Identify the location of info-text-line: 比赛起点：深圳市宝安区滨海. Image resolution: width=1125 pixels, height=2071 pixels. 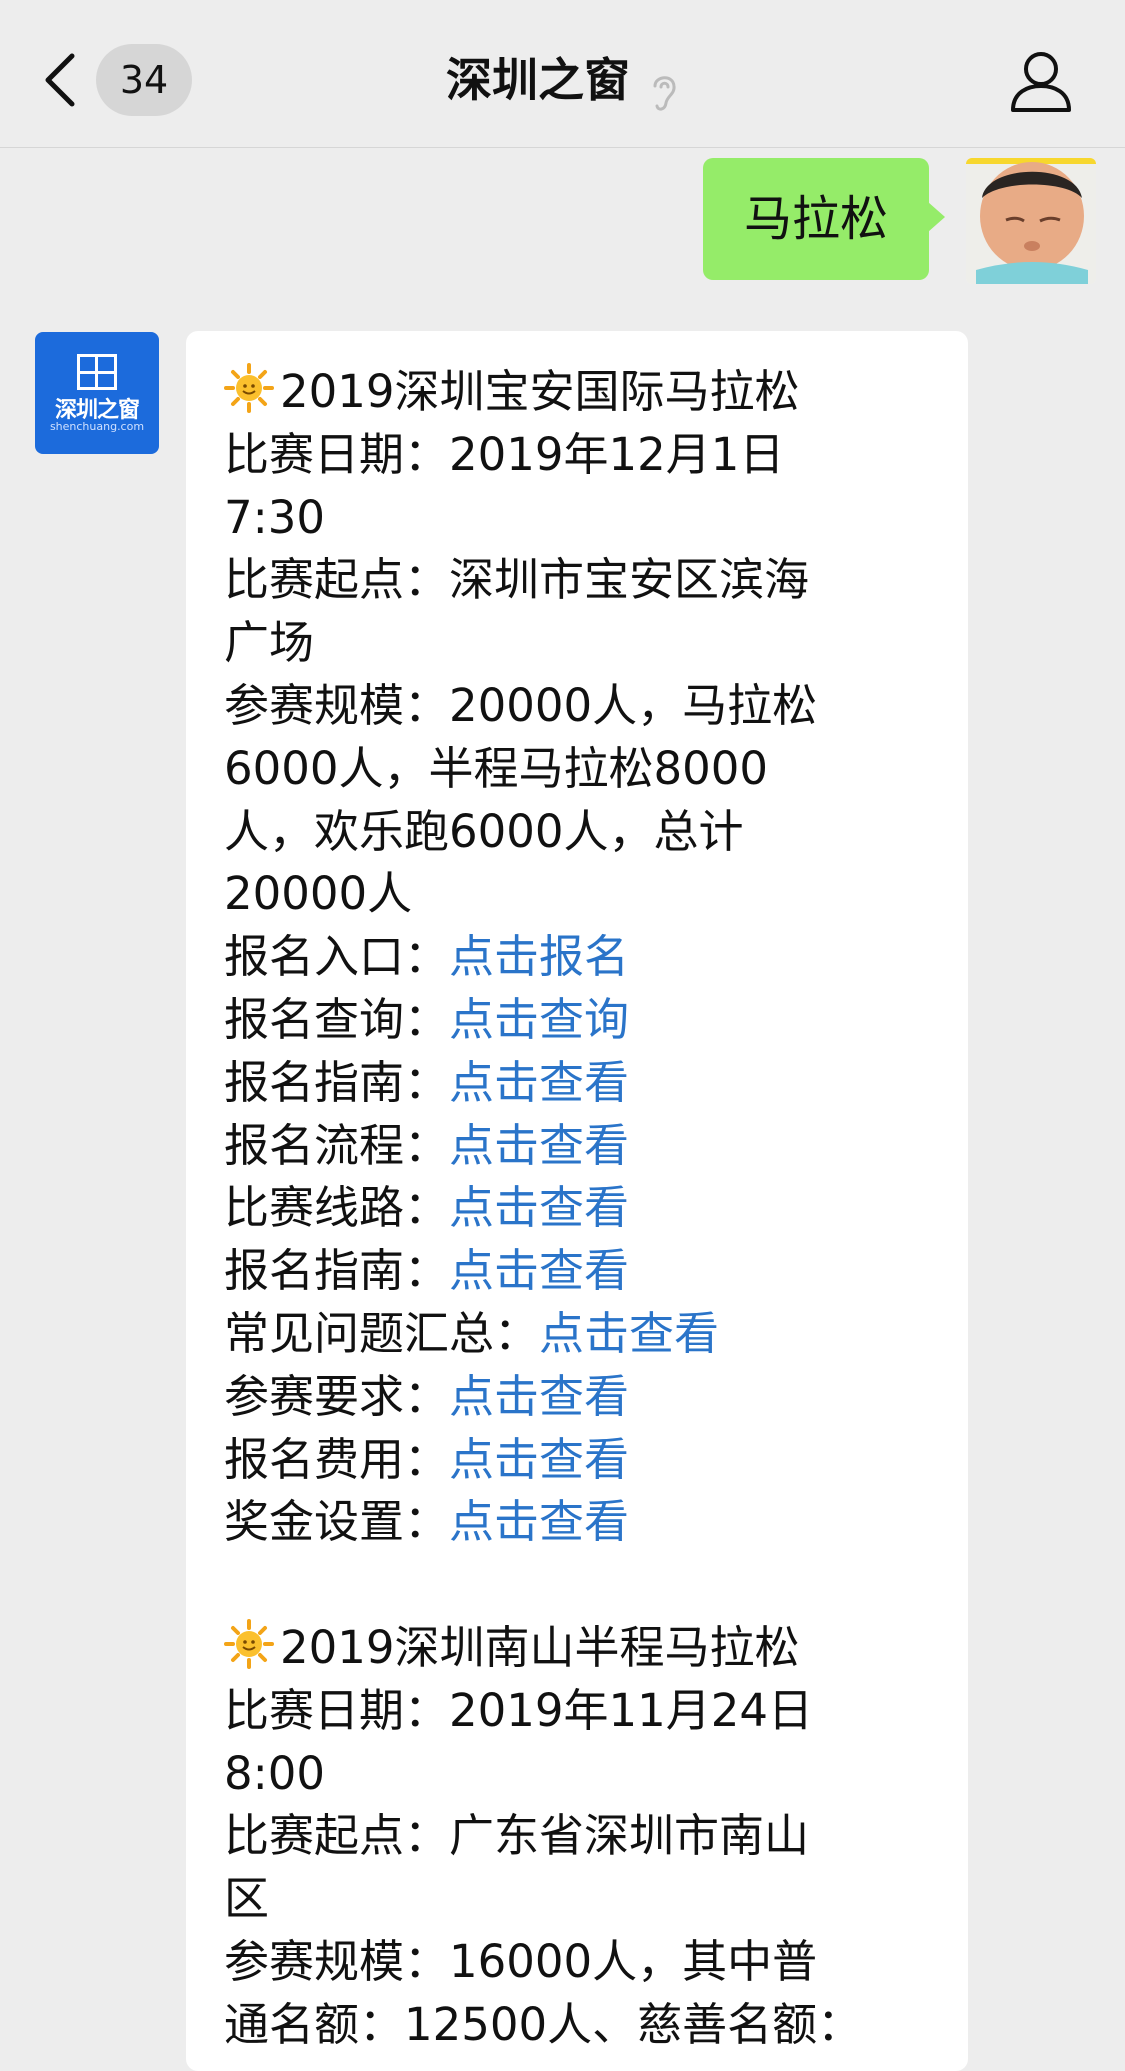
(584, 580).